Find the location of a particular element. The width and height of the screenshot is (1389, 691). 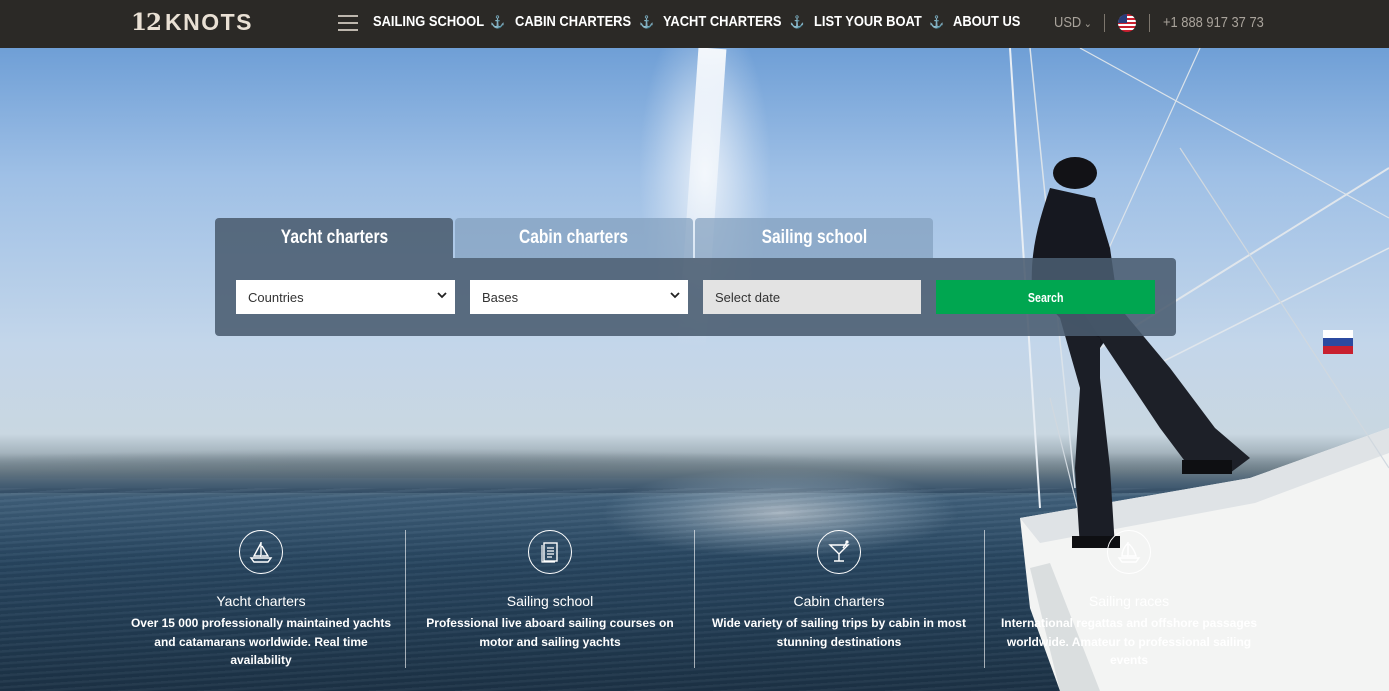

bases-select: Bases is located at coordinates (579, 297).